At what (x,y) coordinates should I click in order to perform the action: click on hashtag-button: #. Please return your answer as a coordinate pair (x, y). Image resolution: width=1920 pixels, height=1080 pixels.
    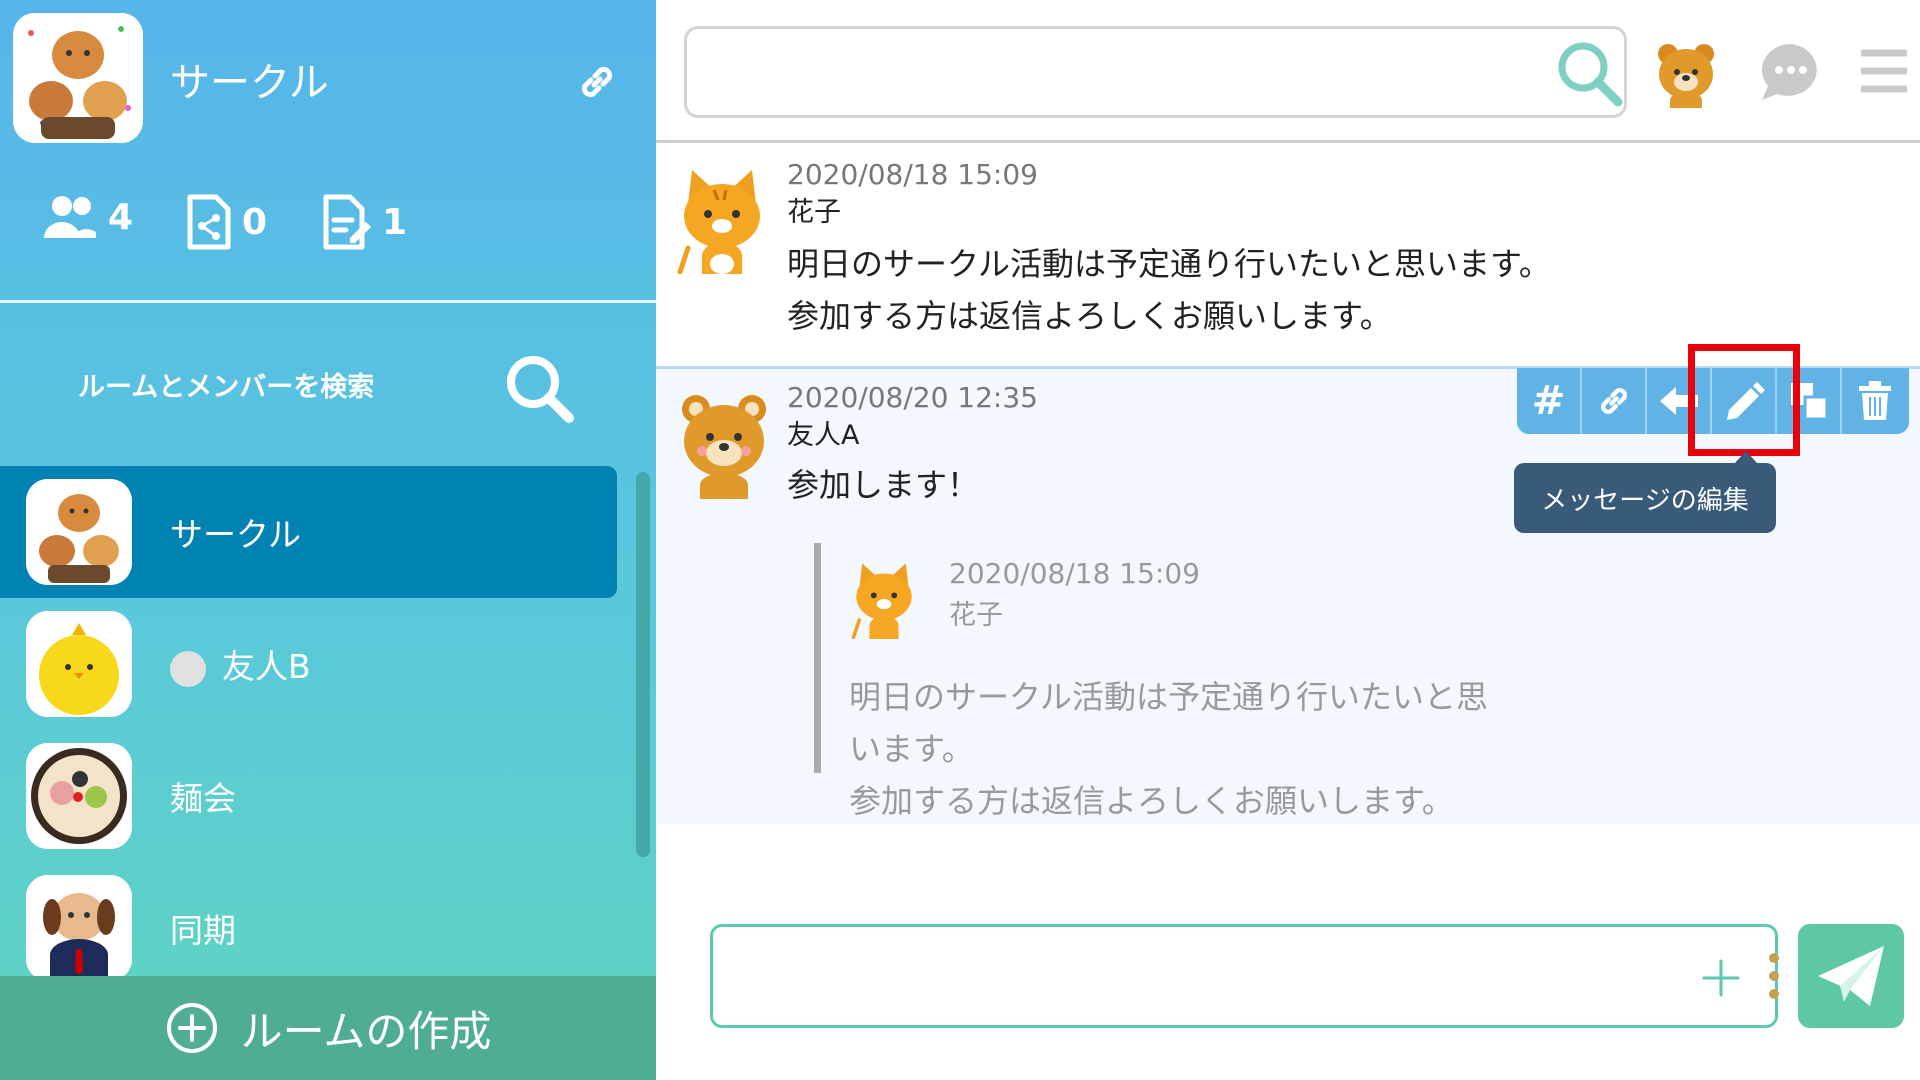
    Looking at the image, I should click on (1549, 401).